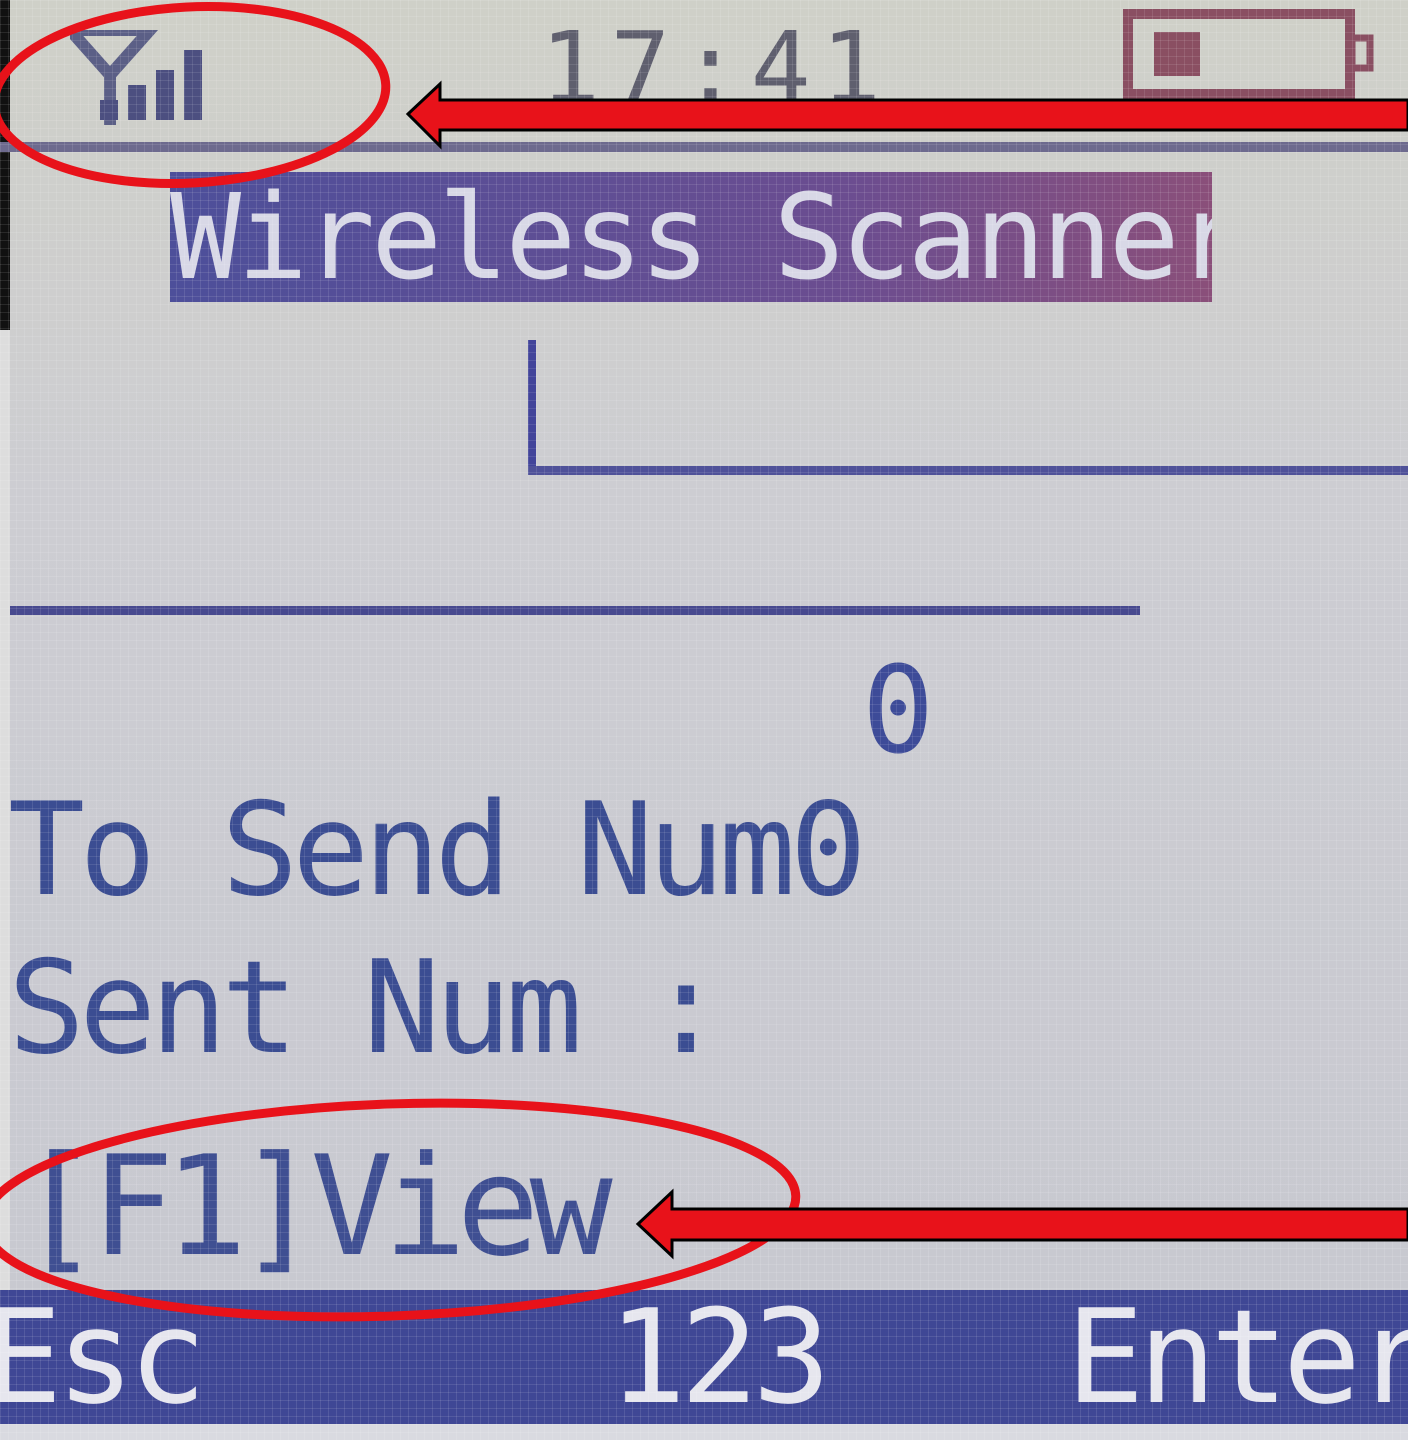 This screenshot has height=1440, width=1408. I want to click on softkey-bar: Esc 123 Enter, so click(704, 1357).